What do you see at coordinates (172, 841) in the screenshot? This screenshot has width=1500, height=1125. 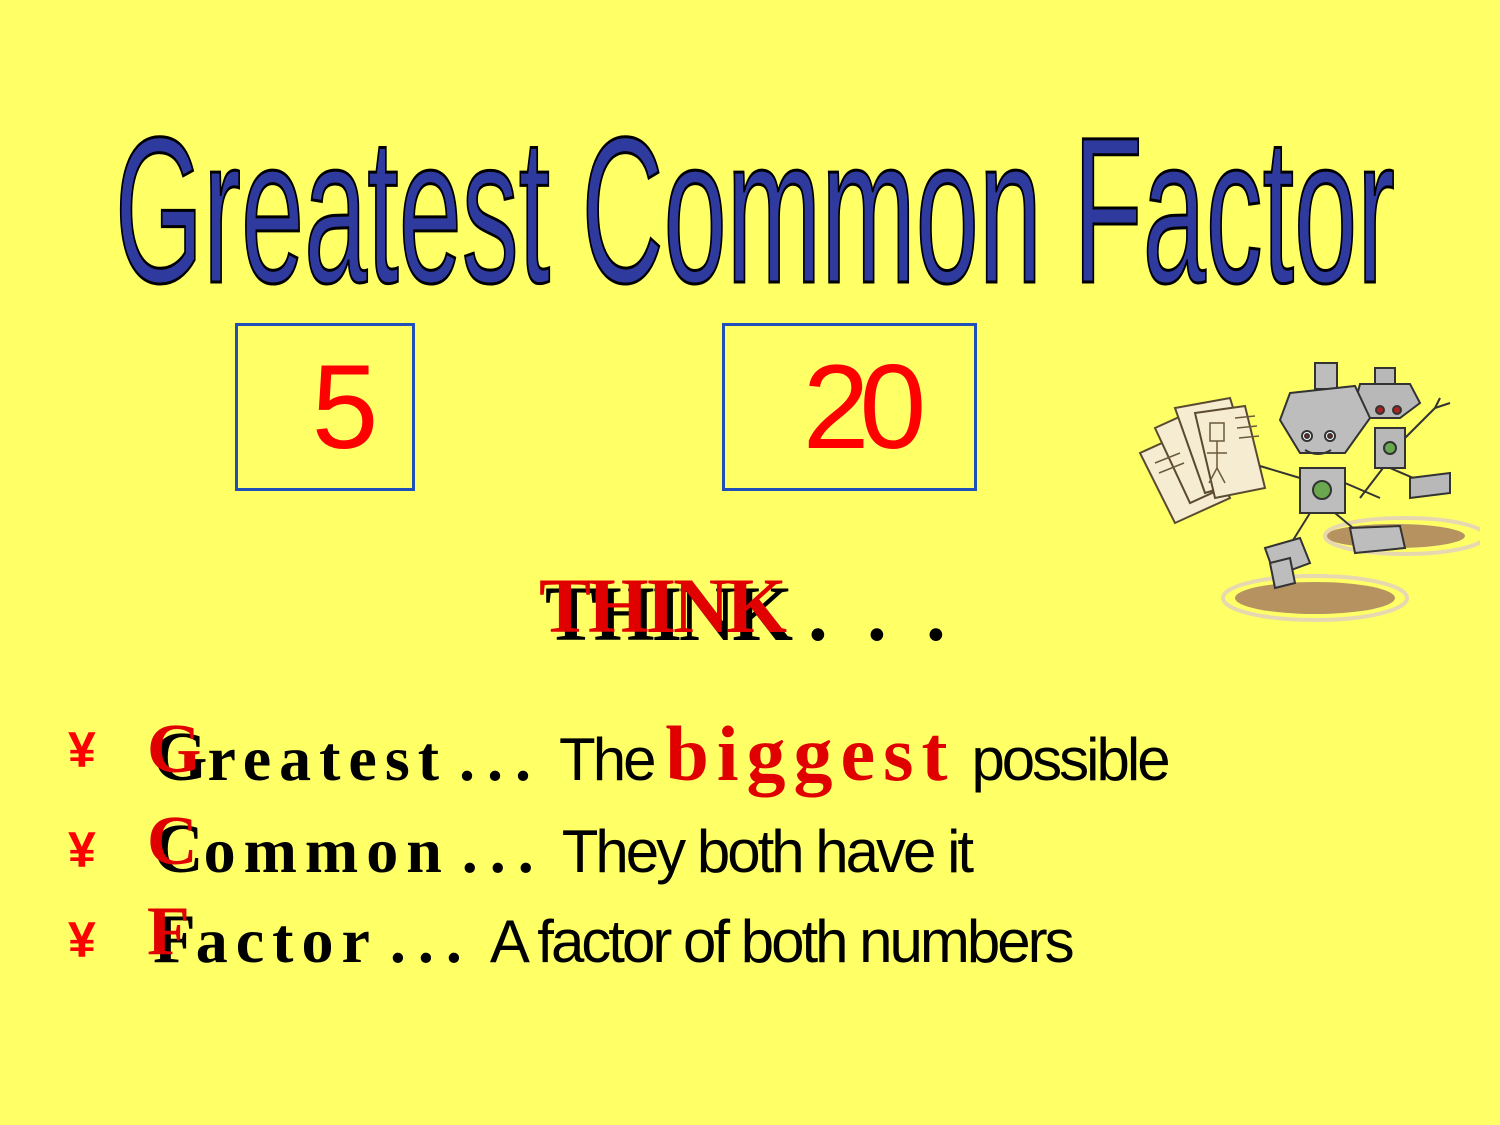 I see `initial-front: C` at bounding box center [172, 841].